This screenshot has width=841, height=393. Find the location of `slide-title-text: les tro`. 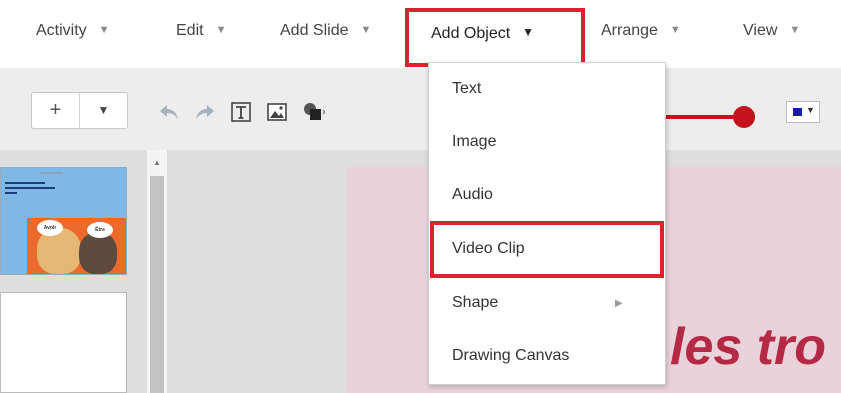

slide-title-text: les tro is located at coordinates (748, 347).